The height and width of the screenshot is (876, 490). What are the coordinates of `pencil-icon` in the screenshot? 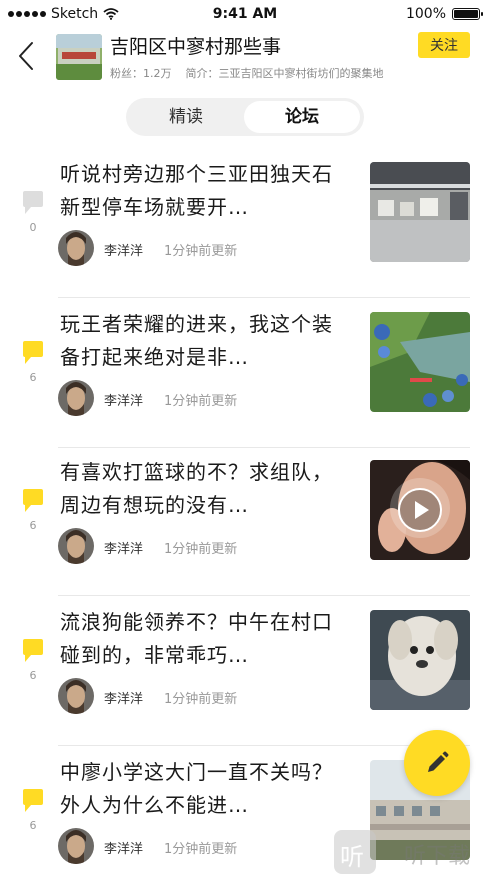 It's located at (438, 761).